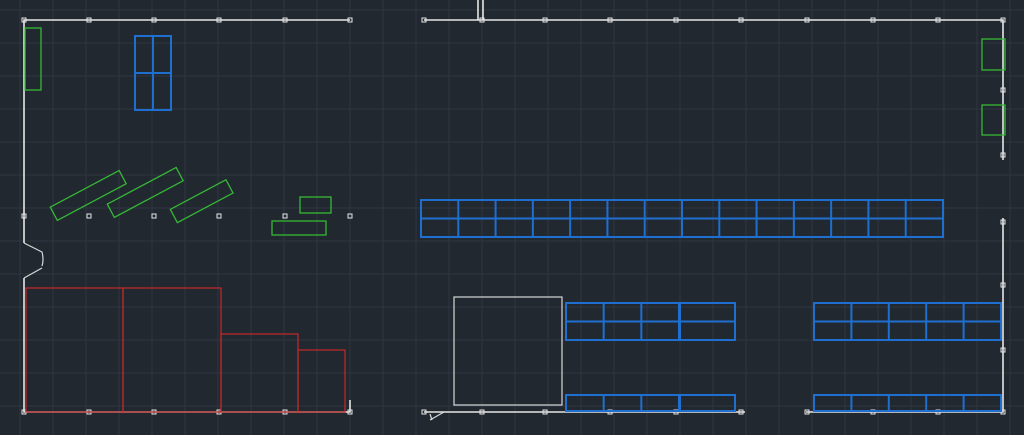 The width and height of the screenshot is (1024, 435). Describe the element at coordinates (153, 73) in the screenshot. I see `rack-upper-left` at that location.